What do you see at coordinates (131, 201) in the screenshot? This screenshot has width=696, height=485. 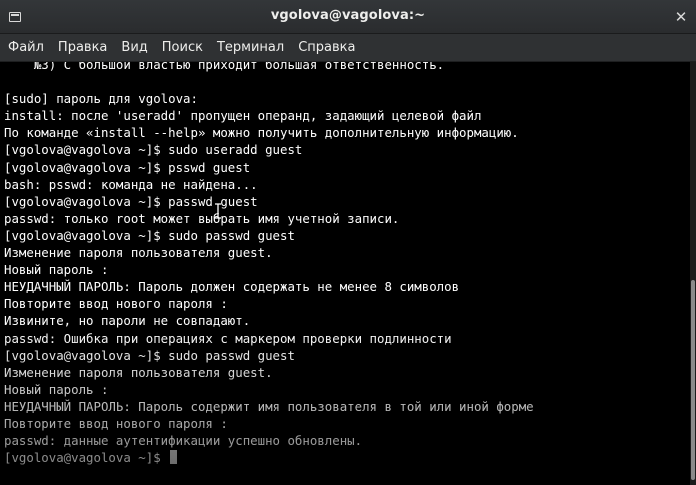 I see `terminal-line: [vgolova@vagolova ~]$ passwd guest` at bounding box center [131, 201].